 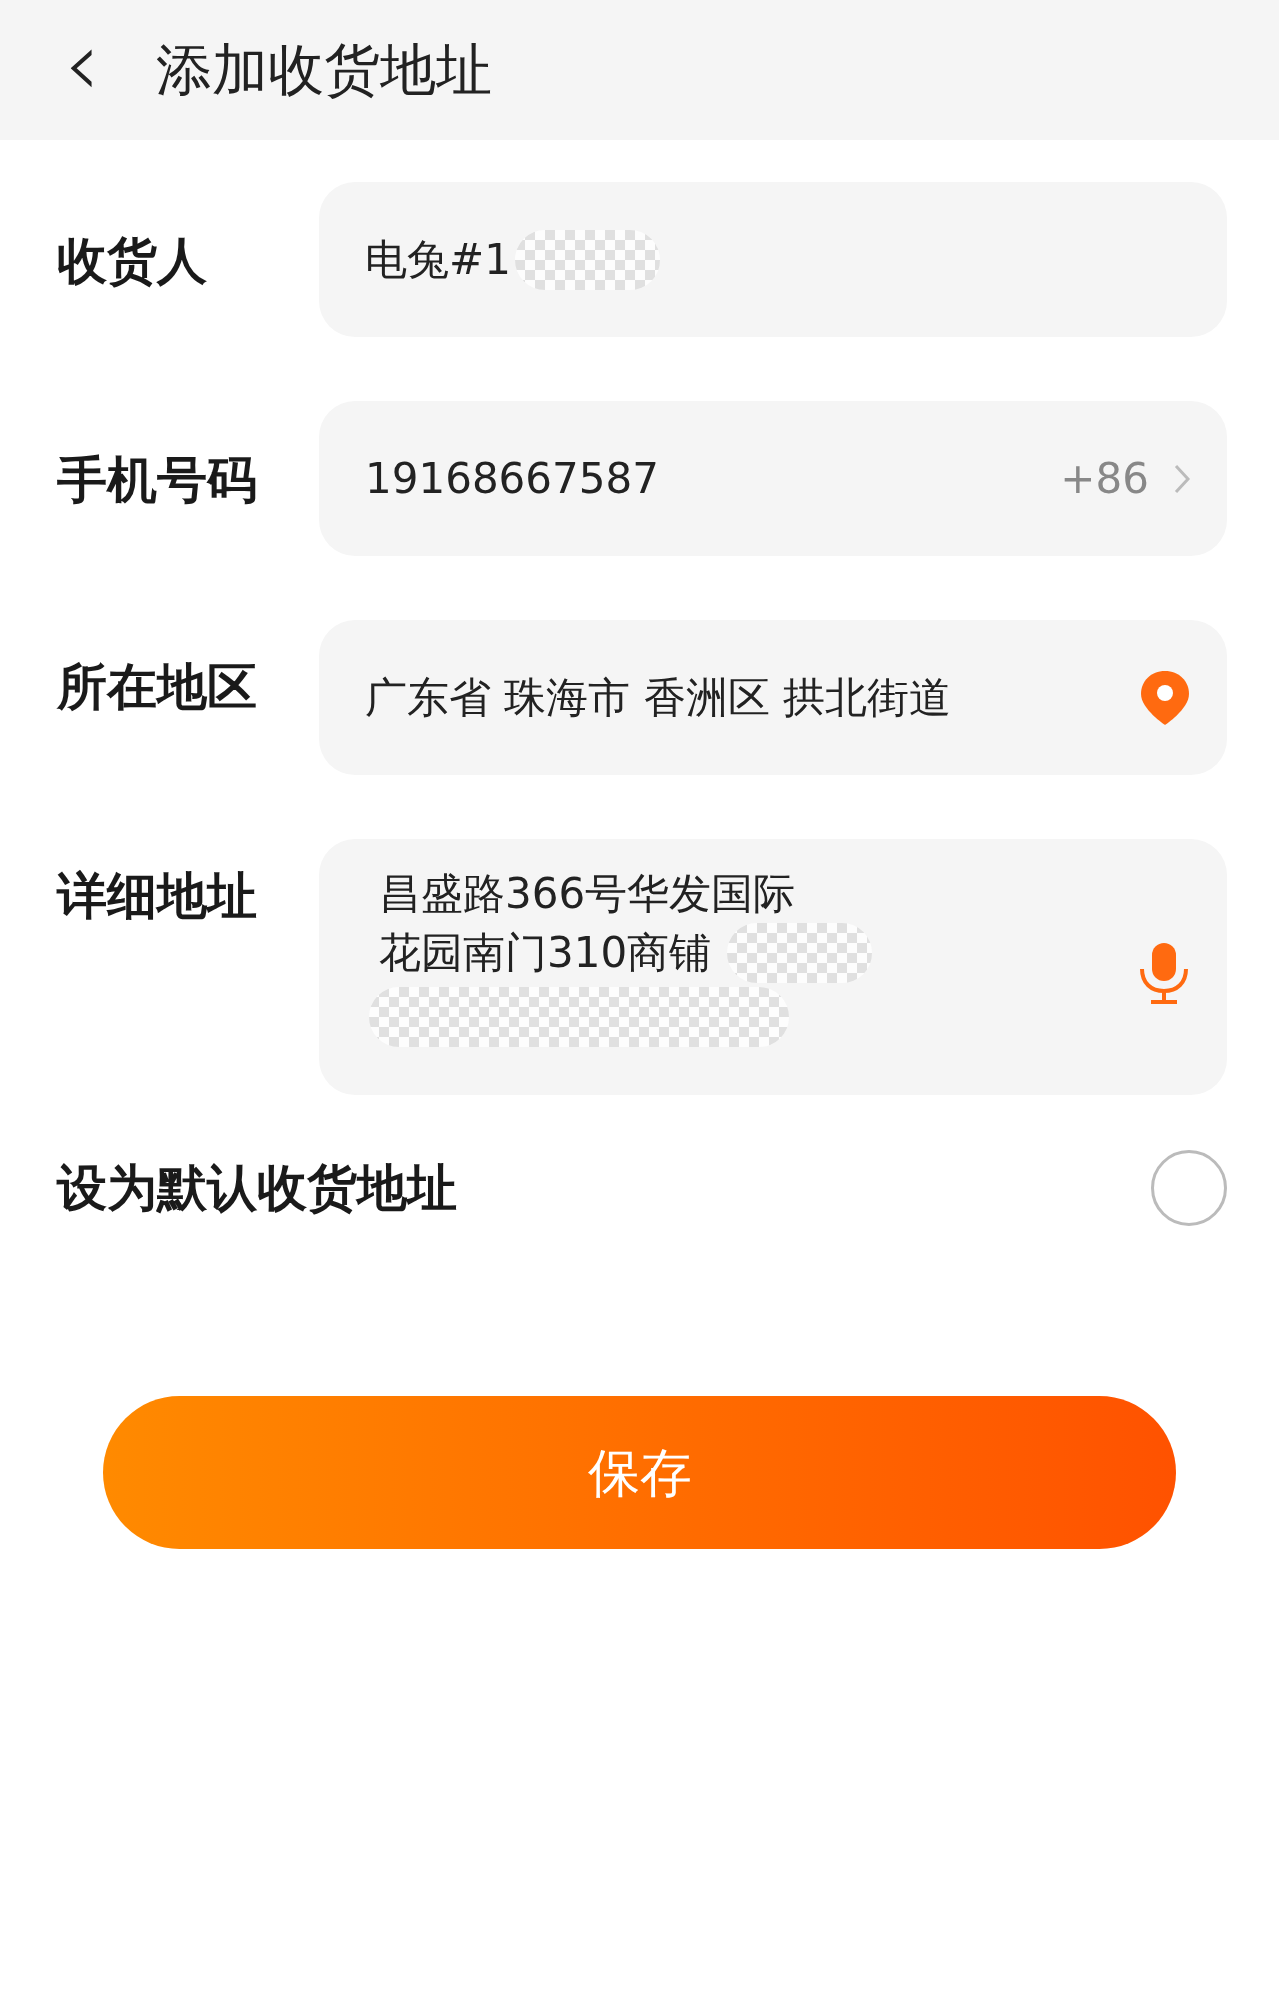 What do you see at coordinates (324, 70) in the screenshot?
I see `page-title: 添加收货地址` at bounding box center [324, 70].